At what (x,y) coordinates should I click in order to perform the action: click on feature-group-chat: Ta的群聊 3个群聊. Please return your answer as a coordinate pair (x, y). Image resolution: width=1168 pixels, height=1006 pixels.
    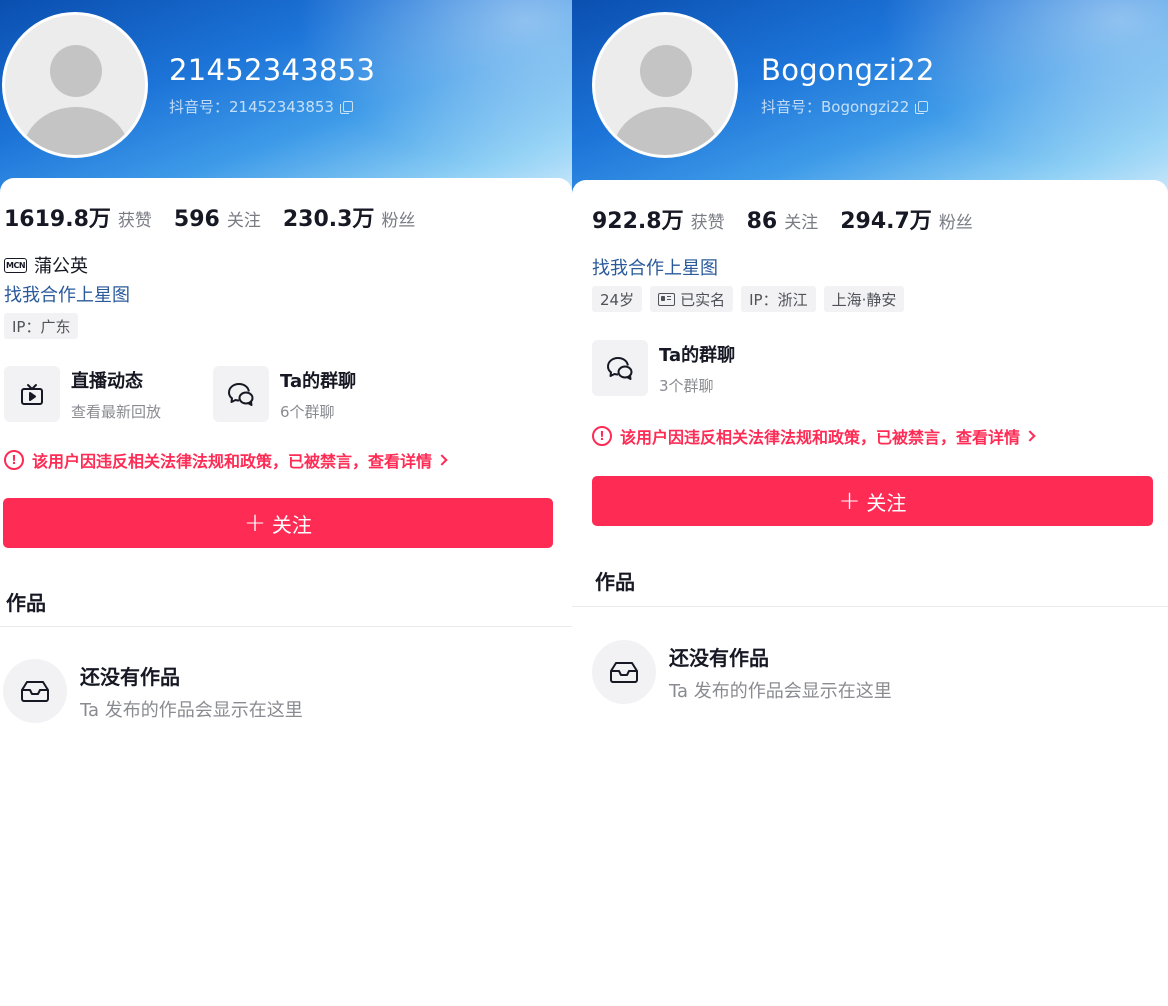
    Looking at the image, I should click on (663, 368).